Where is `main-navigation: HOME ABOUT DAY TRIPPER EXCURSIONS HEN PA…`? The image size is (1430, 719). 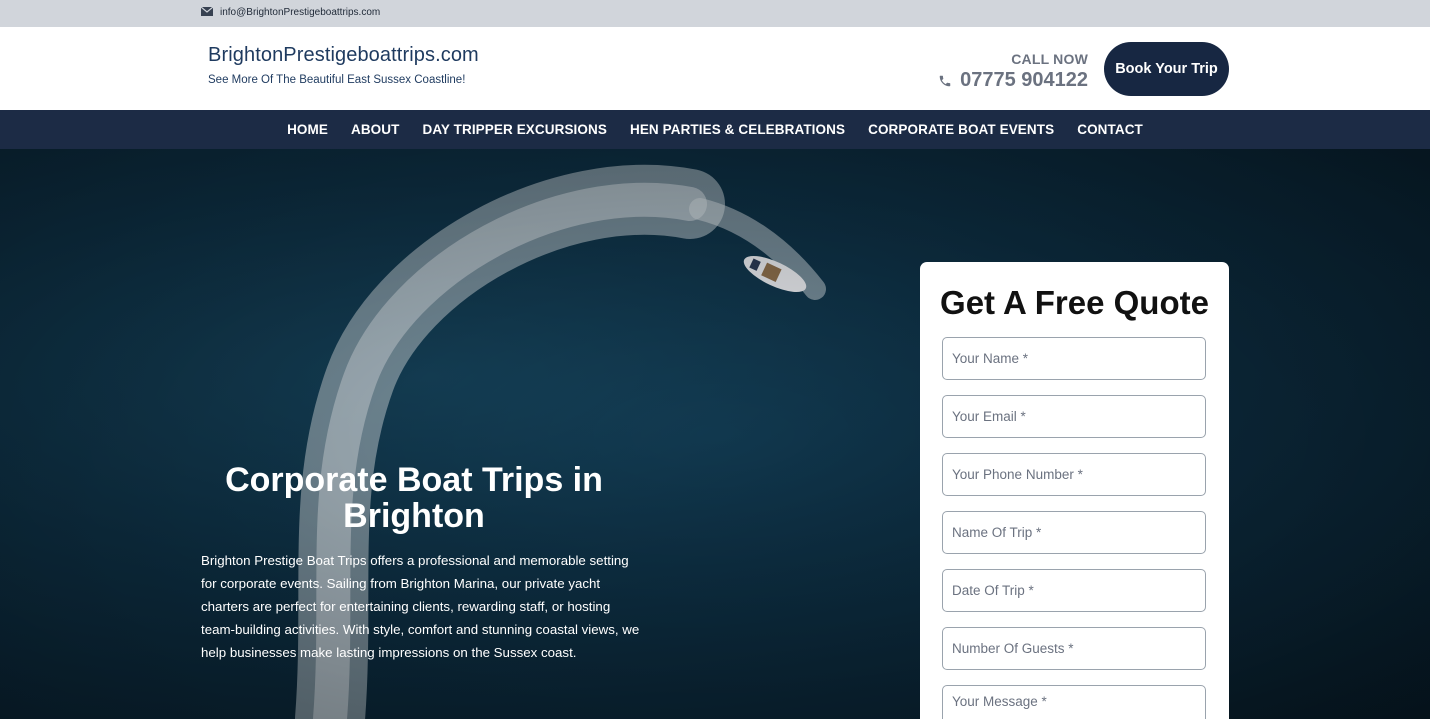 main-navigation: HOME ABOUT DAY TRIPPER EXCURSIONS HEN PA… is located at coordinates (715, 129).